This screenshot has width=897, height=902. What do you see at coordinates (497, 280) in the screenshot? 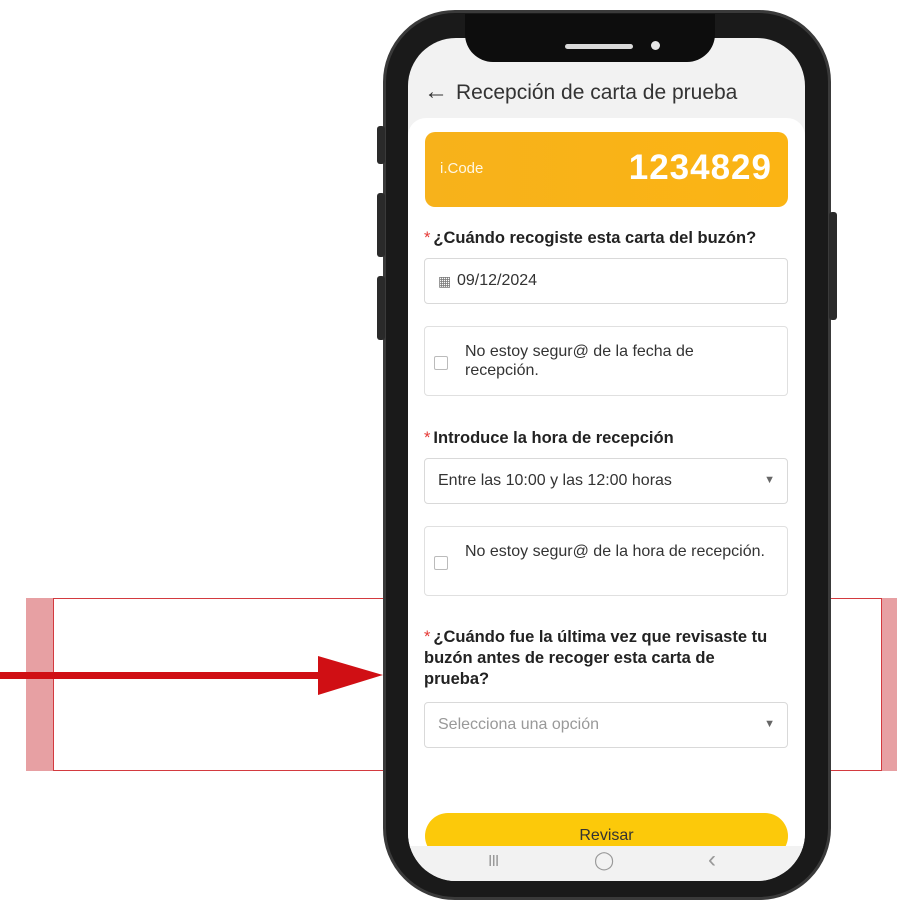
I see `date-value: 09/12/2024` at bounding box center [497, 280].